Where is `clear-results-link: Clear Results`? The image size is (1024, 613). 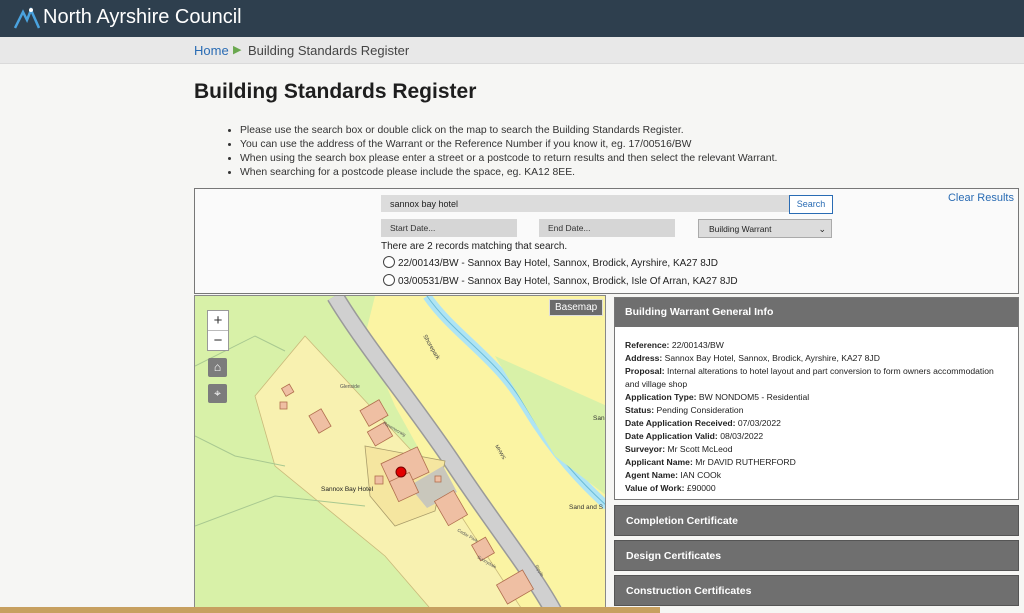 clear-results-link: Clear Results is located at coordinates (981, 198).